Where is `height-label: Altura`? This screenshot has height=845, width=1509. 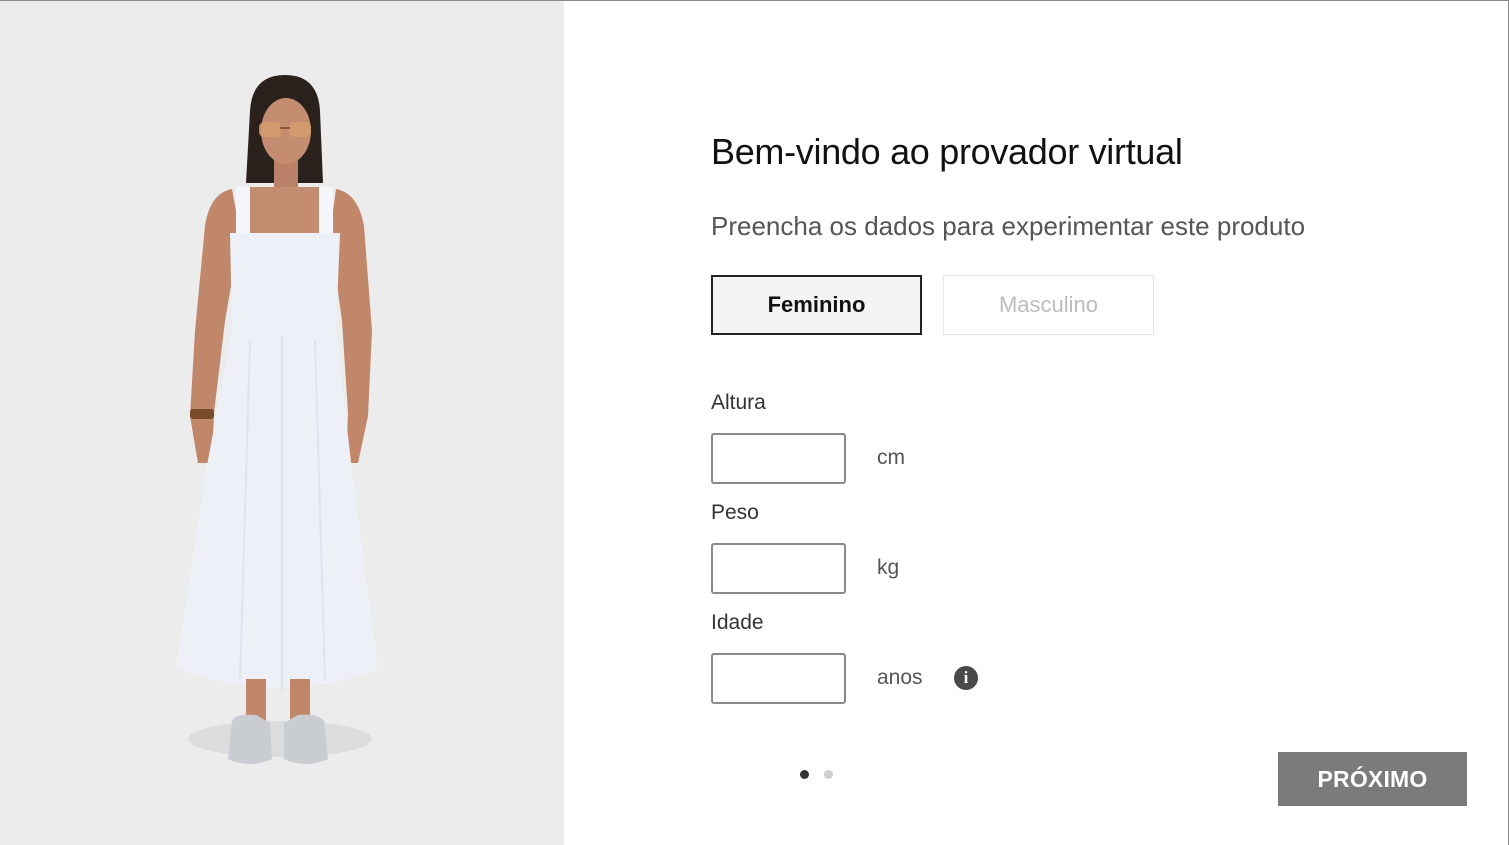 height-label: Altura is located at coordinates (738, 402).